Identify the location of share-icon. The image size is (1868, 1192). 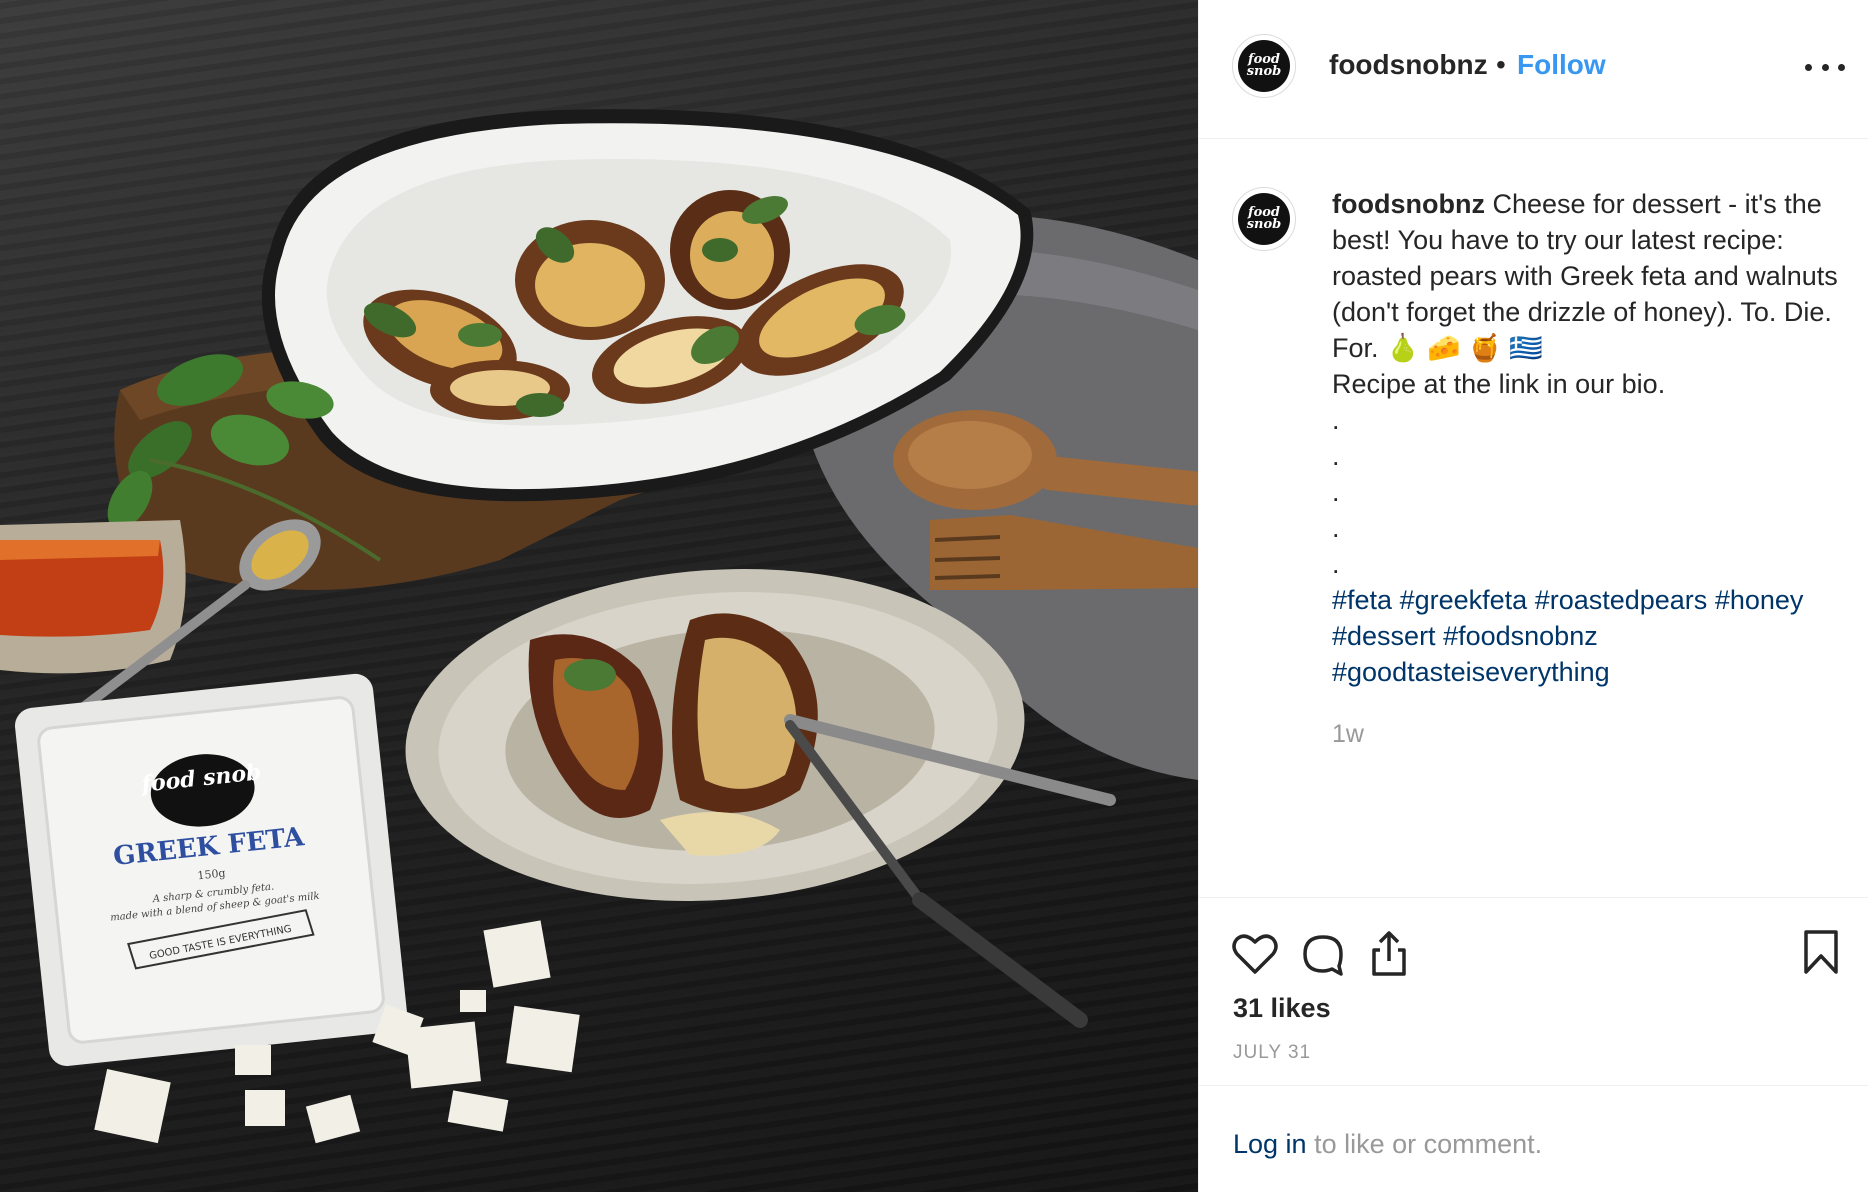
(1389, 954).